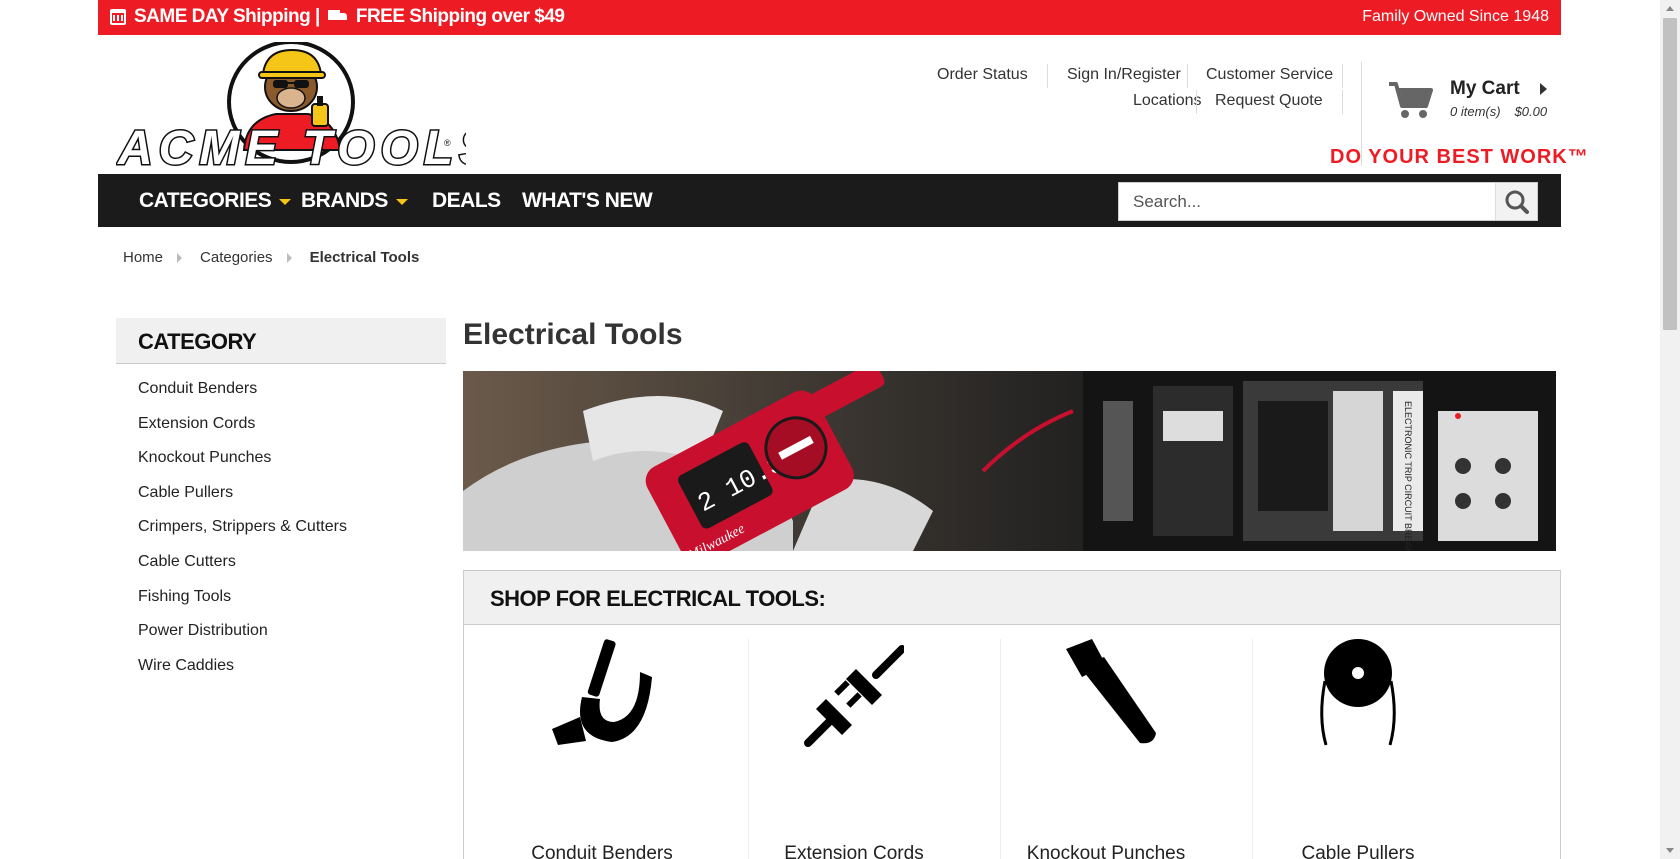 The height and width of the screenshot is (859, 1680). What do you see at coordinates (197, 341) in the screenshot?
I see `sidebar-heading-label: CATEGORY` at bounding box center [197, 341].